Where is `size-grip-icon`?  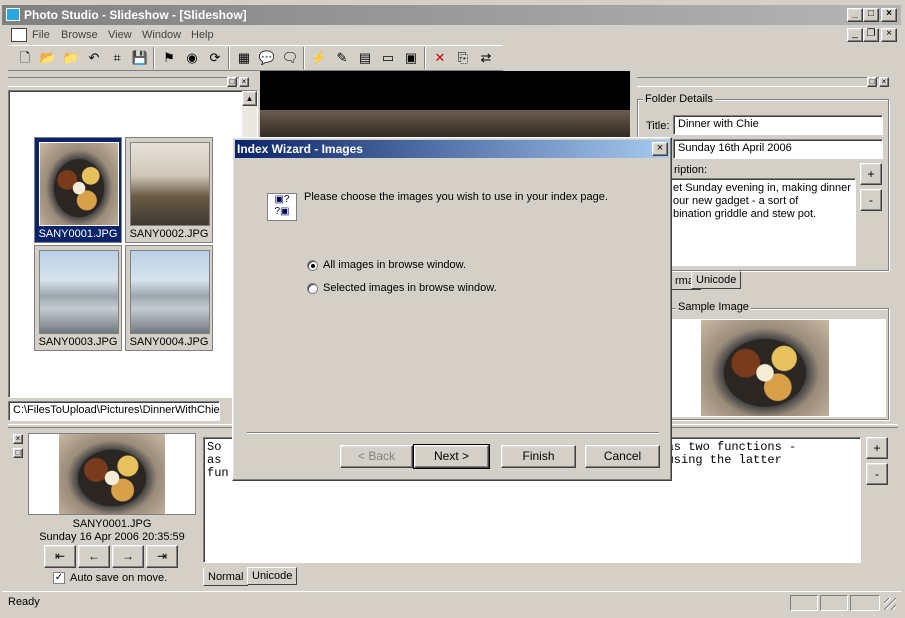 size-grip-icon is located at coordinates (890, 604).